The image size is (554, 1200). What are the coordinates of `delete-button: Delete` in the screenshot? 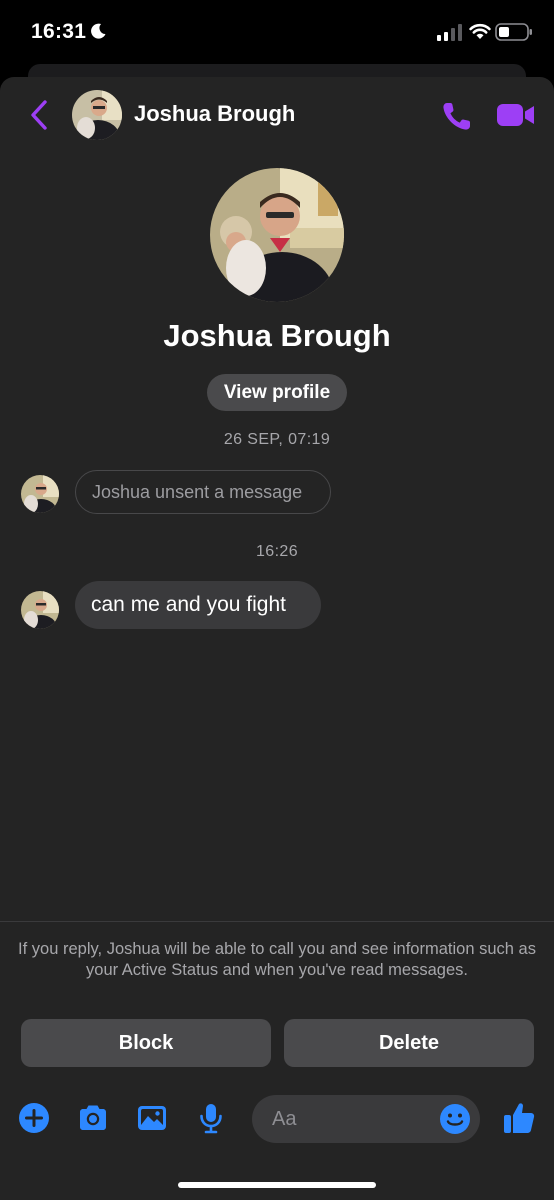 It's located at (409, 1043).